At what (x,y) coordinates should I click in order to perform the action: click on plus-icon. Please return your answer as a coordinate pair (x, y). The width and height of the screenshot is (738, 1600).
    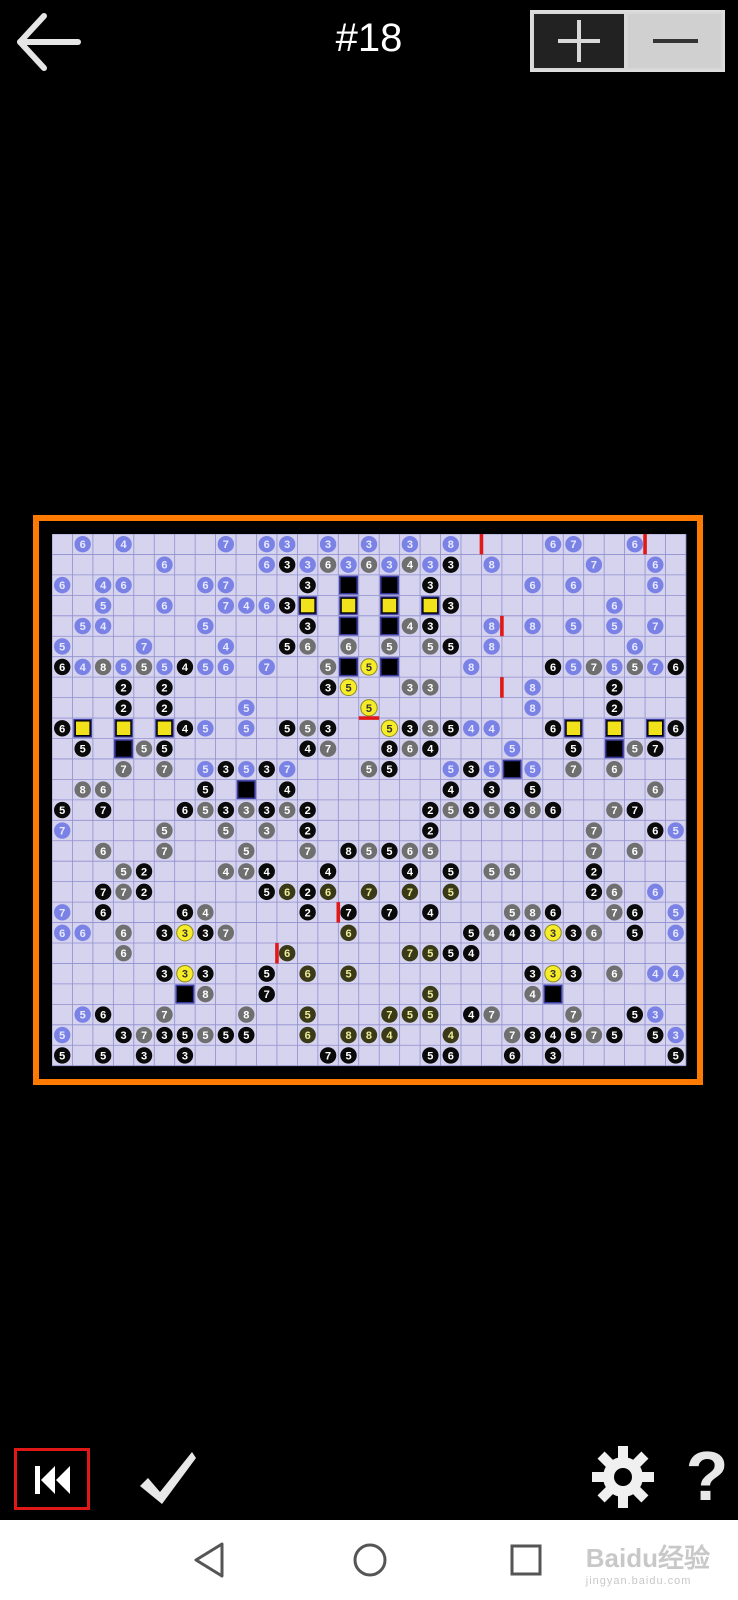
    Looking at the image, I should click on (579, 41).